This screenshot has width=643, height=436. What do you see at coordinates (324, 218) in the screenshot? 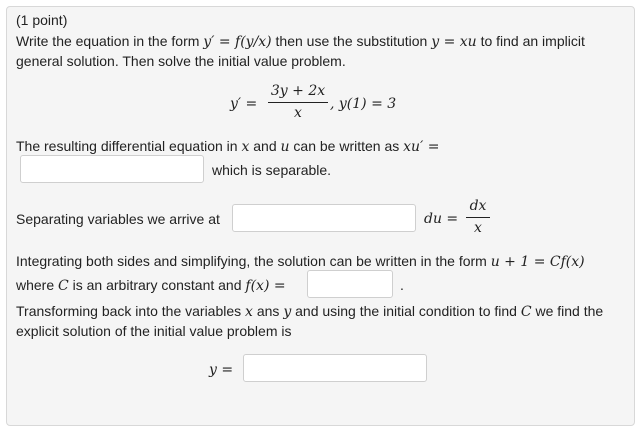
I see `separating-input` at bounding box center [324, 218].